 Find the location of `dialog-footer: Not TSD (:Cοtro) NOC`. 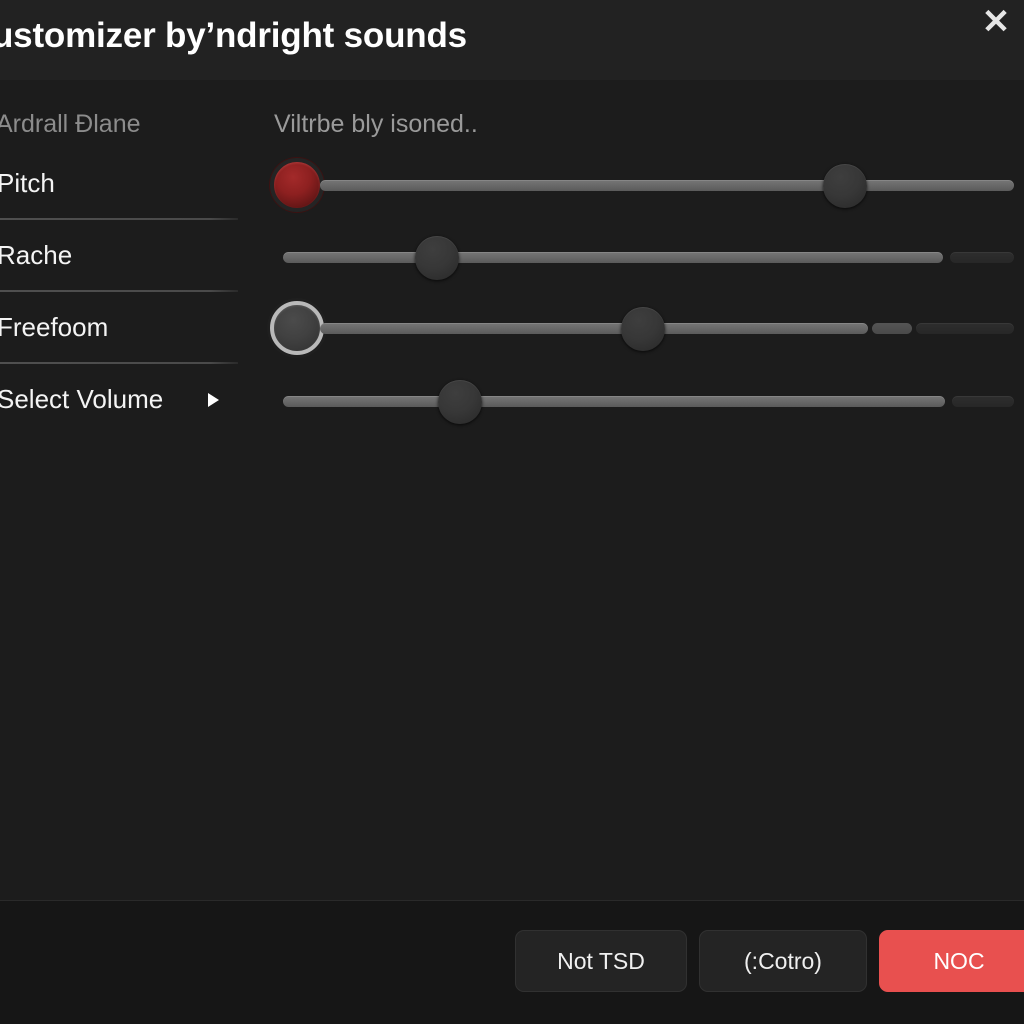

dialog-footer: Not TSD (:Cοtro) NOC is located at coordinates (512, 962).